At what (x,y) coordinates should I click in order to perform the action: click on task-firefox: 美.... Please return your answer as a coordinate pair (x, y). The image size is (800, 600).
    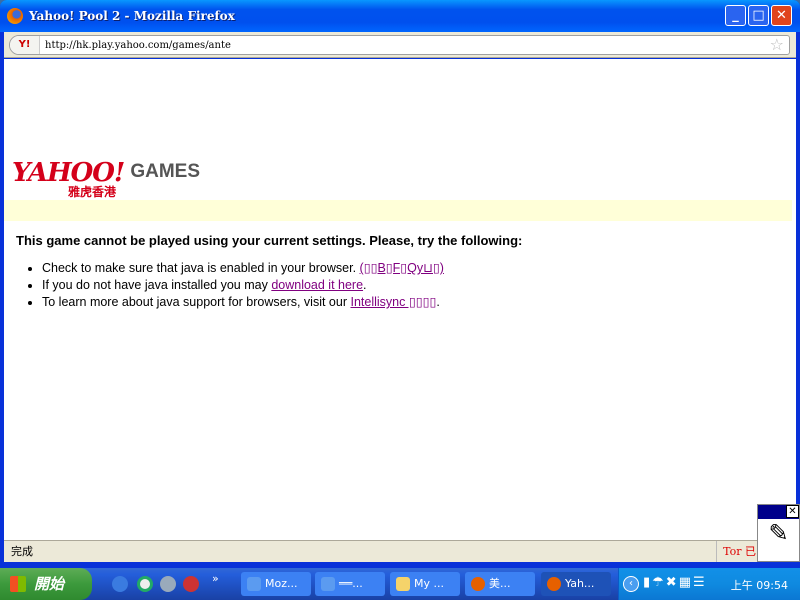
    Looking at the image, I should click on (500, 584).